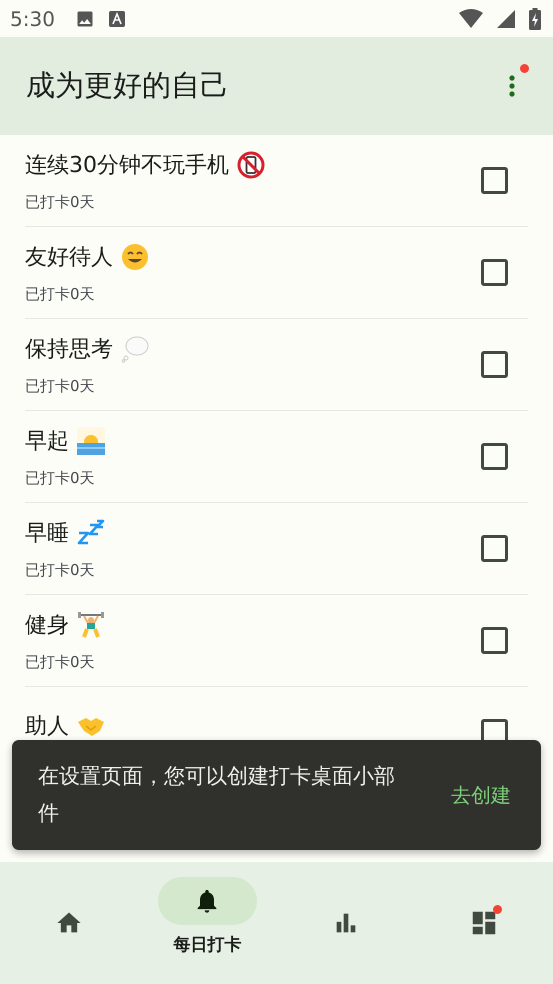 The height and width of the screenshot is (984, 553). I want to click on battery-icon, so click(535, 19).